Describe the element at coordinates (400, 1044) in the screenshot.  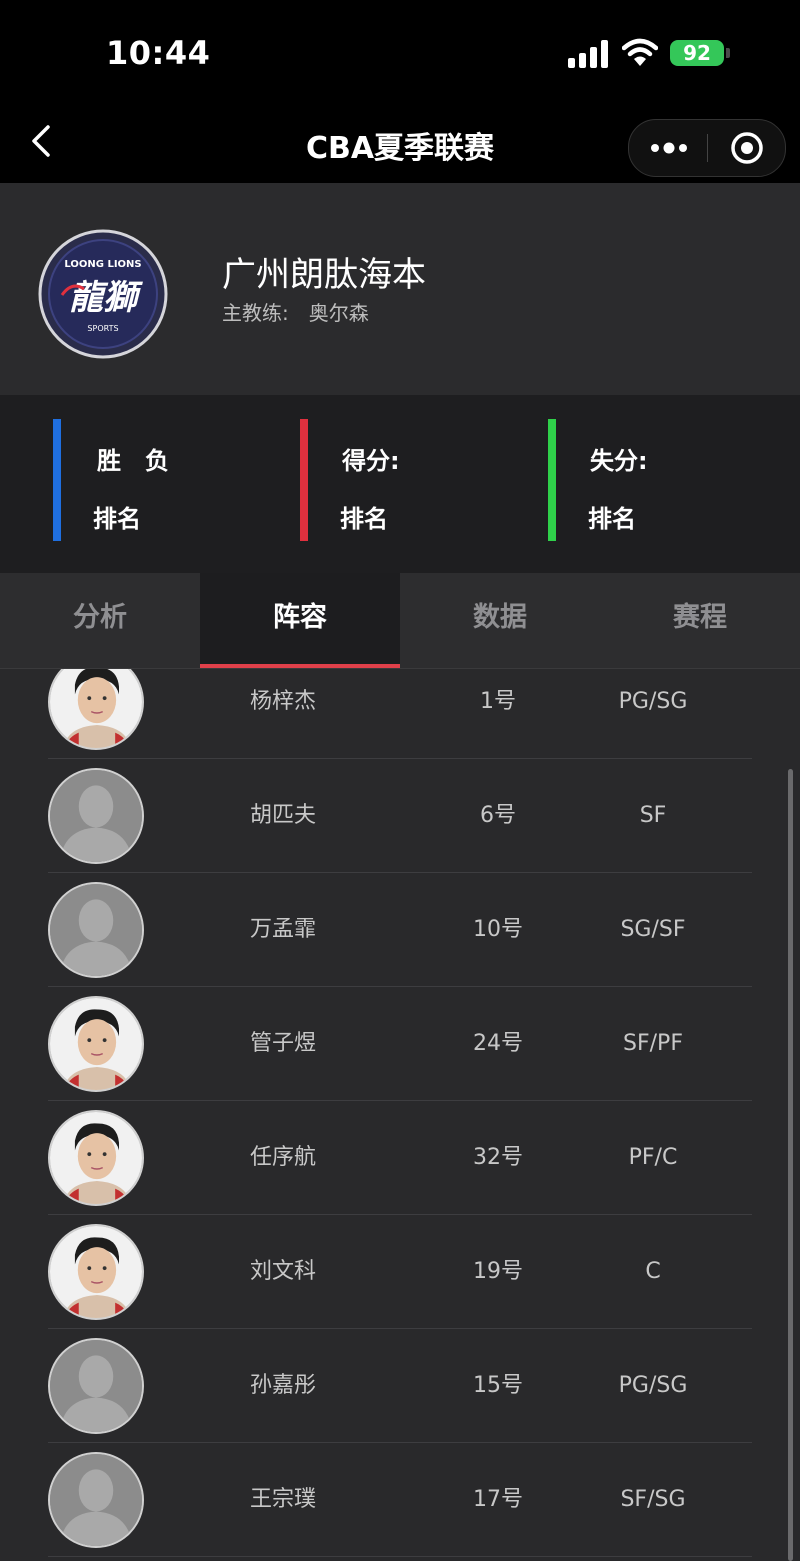
I see `roster-row: 管子煜 24号 SF/PF` at that location.